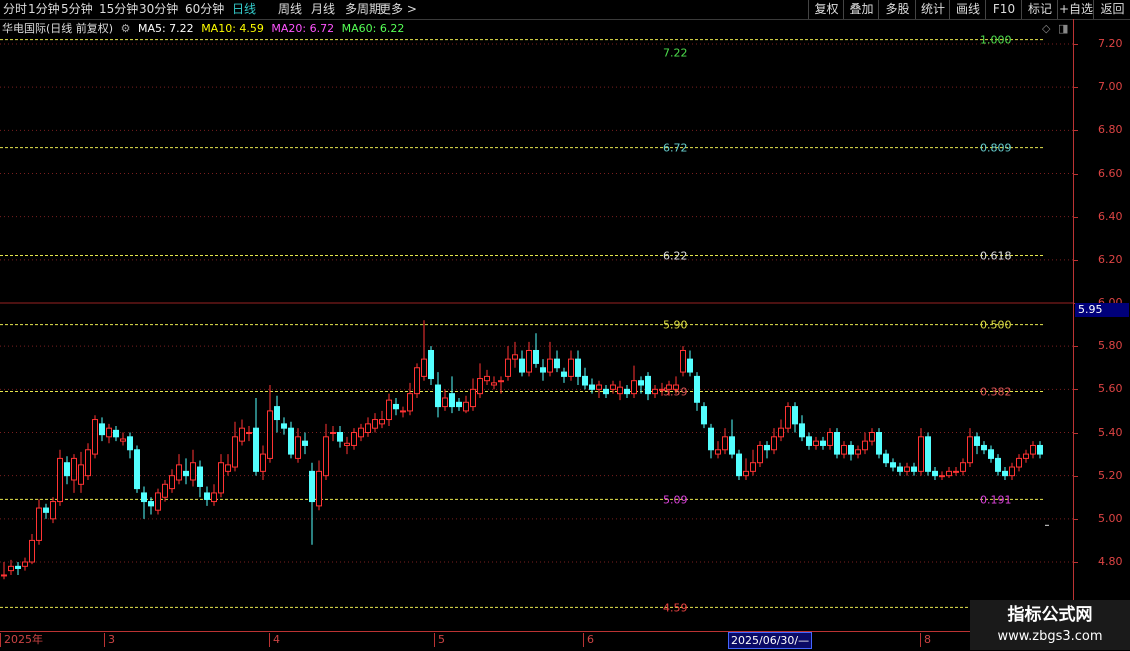  What do you see at coordinates (996, 148) in the screenshot?
I see `fib-ratio-label-1: 0.809` at bounding box center [996, 148].